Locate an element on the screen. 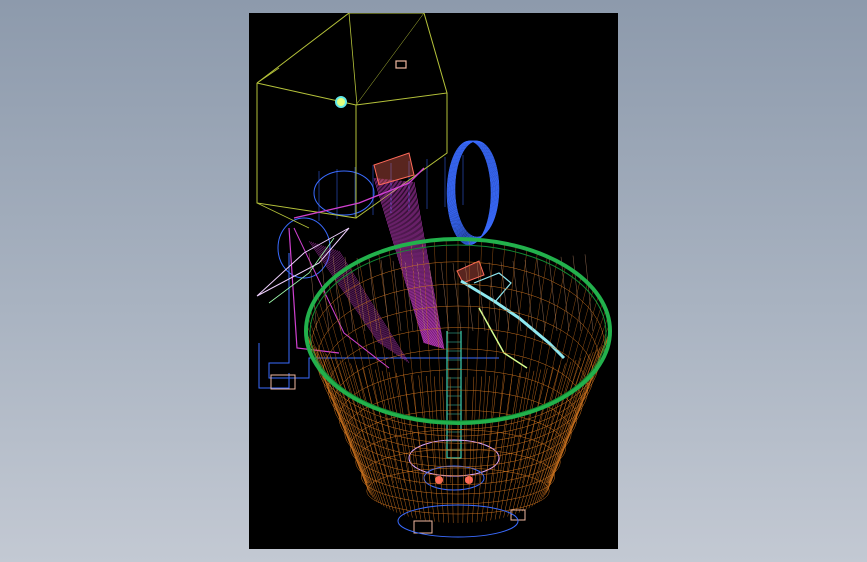 This screenshot has height=562, width=867. scraper-arm is located at coordinates (513, 320).